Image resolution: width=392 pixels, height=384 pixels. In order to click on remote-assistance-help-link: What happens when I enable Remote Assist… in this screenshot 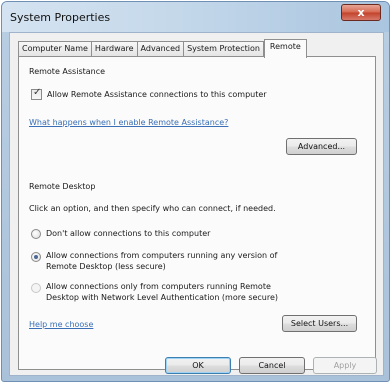, I will do `click(128, 122)`.